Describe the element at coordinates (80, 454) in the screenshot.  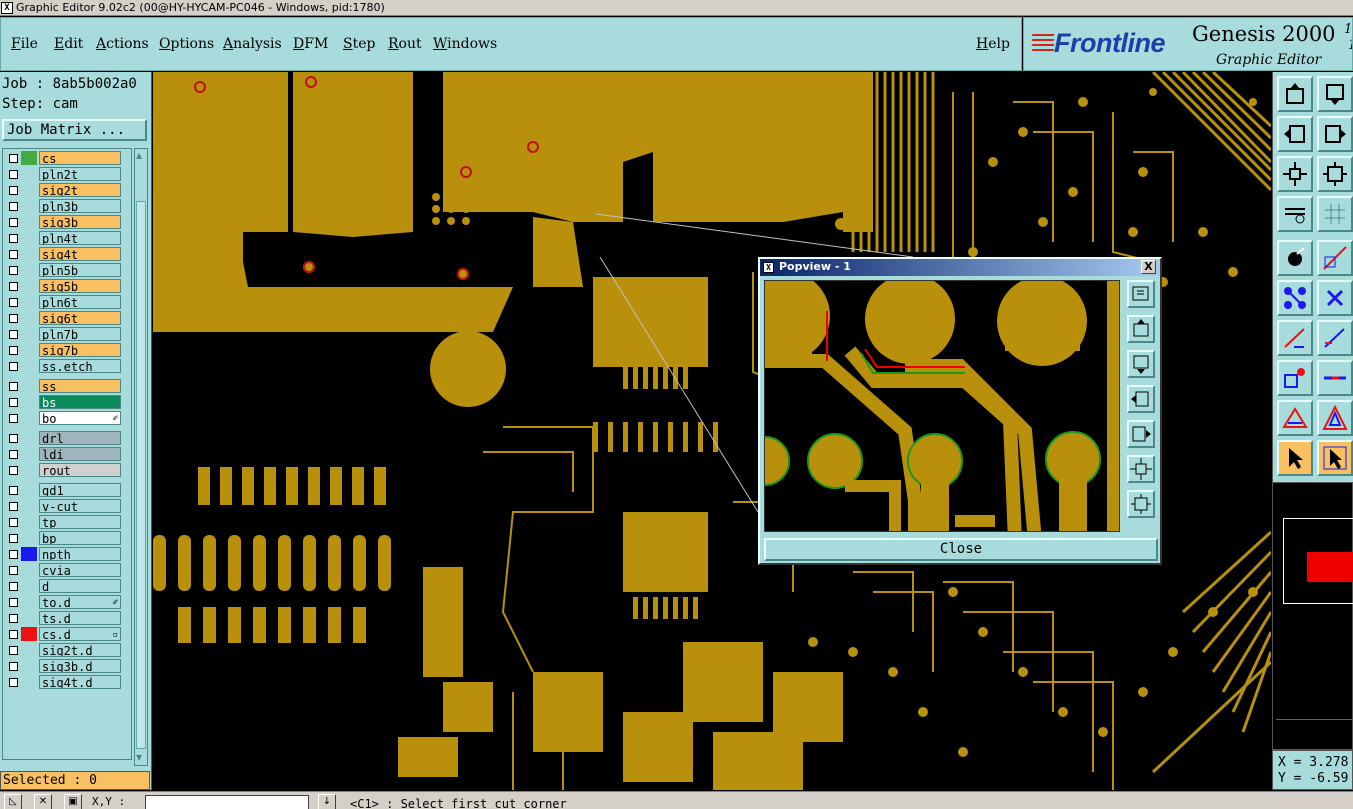
I see `layer-name: ldi` at that location.